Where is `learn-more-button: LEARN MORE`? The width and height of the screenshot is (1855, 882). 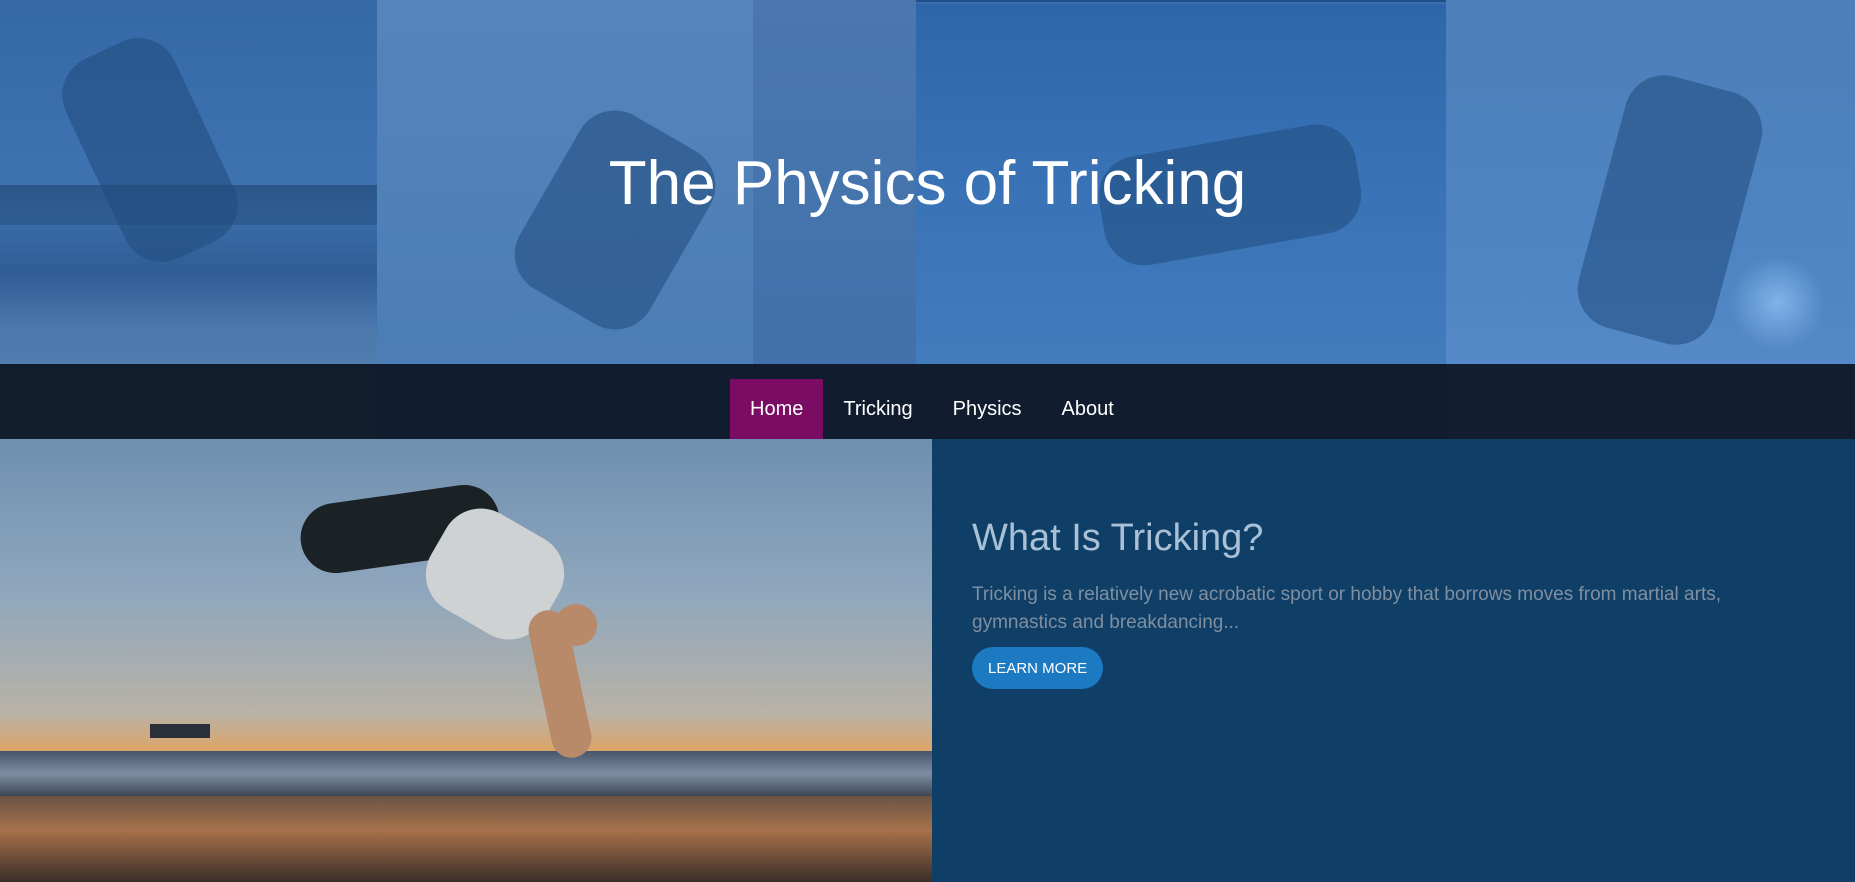 learn-more-button: LEARN MORE is located at coordinates (1038, 668).